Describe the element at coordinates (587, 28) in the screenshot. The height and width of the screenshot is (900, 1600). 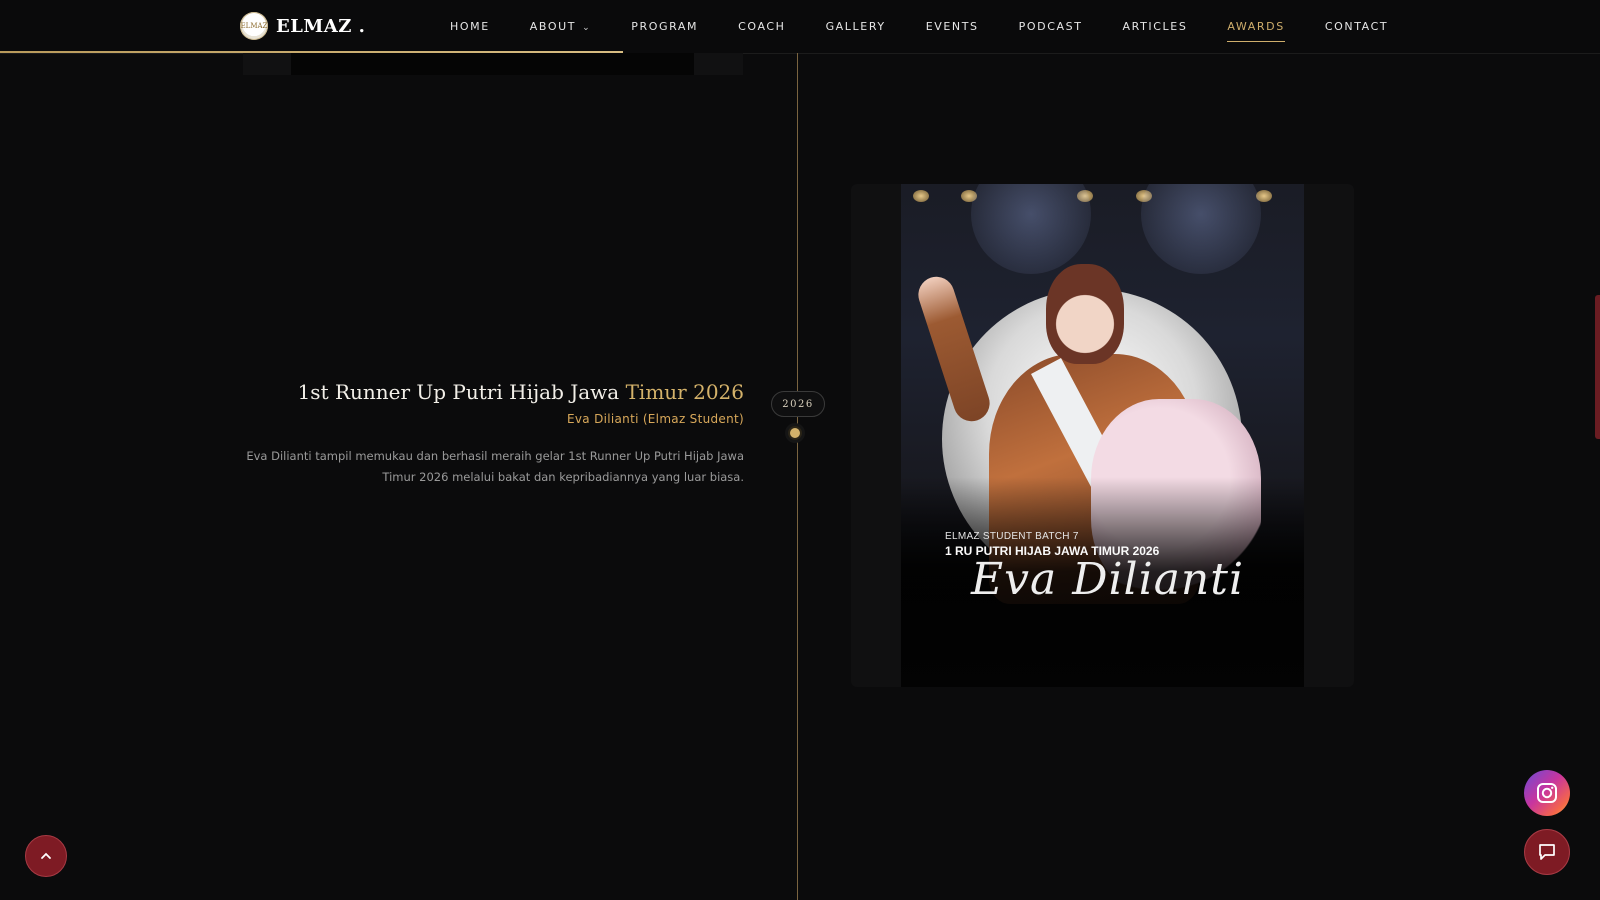
I see `chevron-down-icon: ⌄` at that location.